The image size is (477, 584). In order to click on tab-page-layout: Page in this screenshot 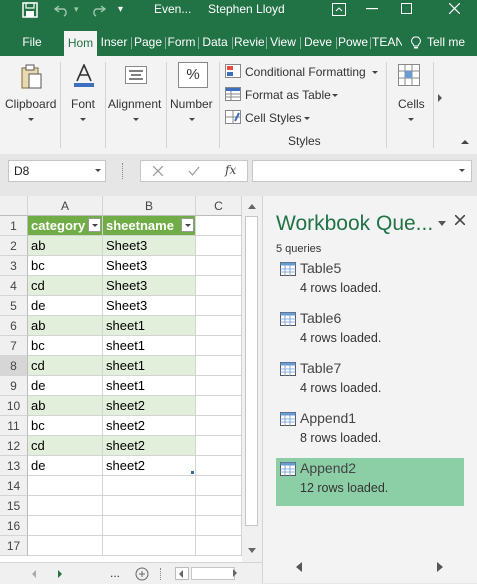, I will do `click(148, 42)`.